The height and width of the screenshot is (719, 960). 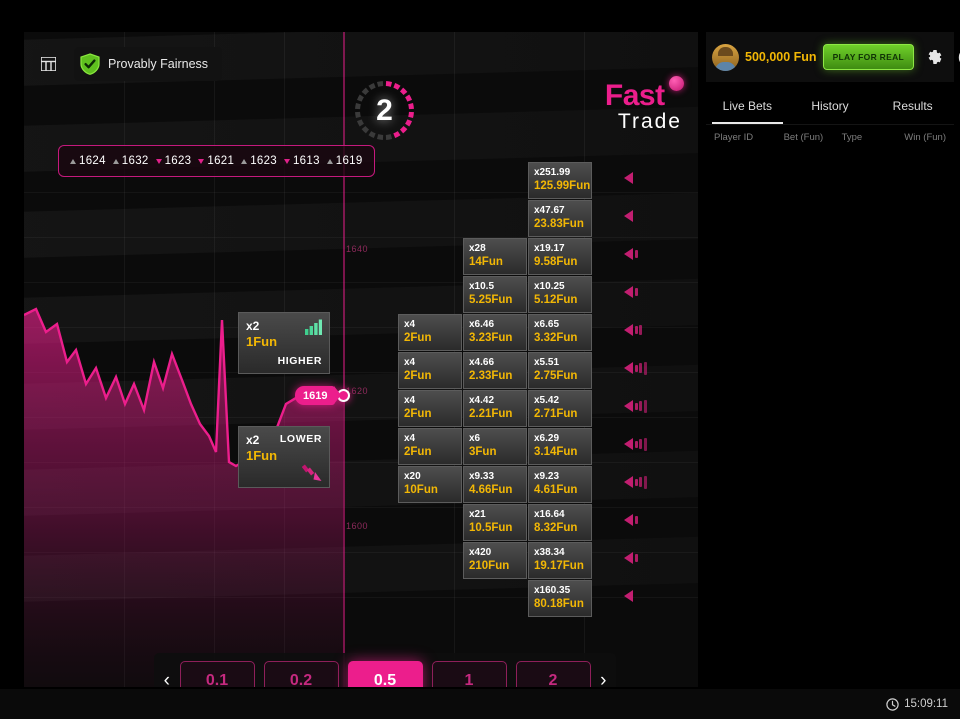 I want to click on multiplier-cell: x6.29 3.14Fun, so click(x=560, y=446).